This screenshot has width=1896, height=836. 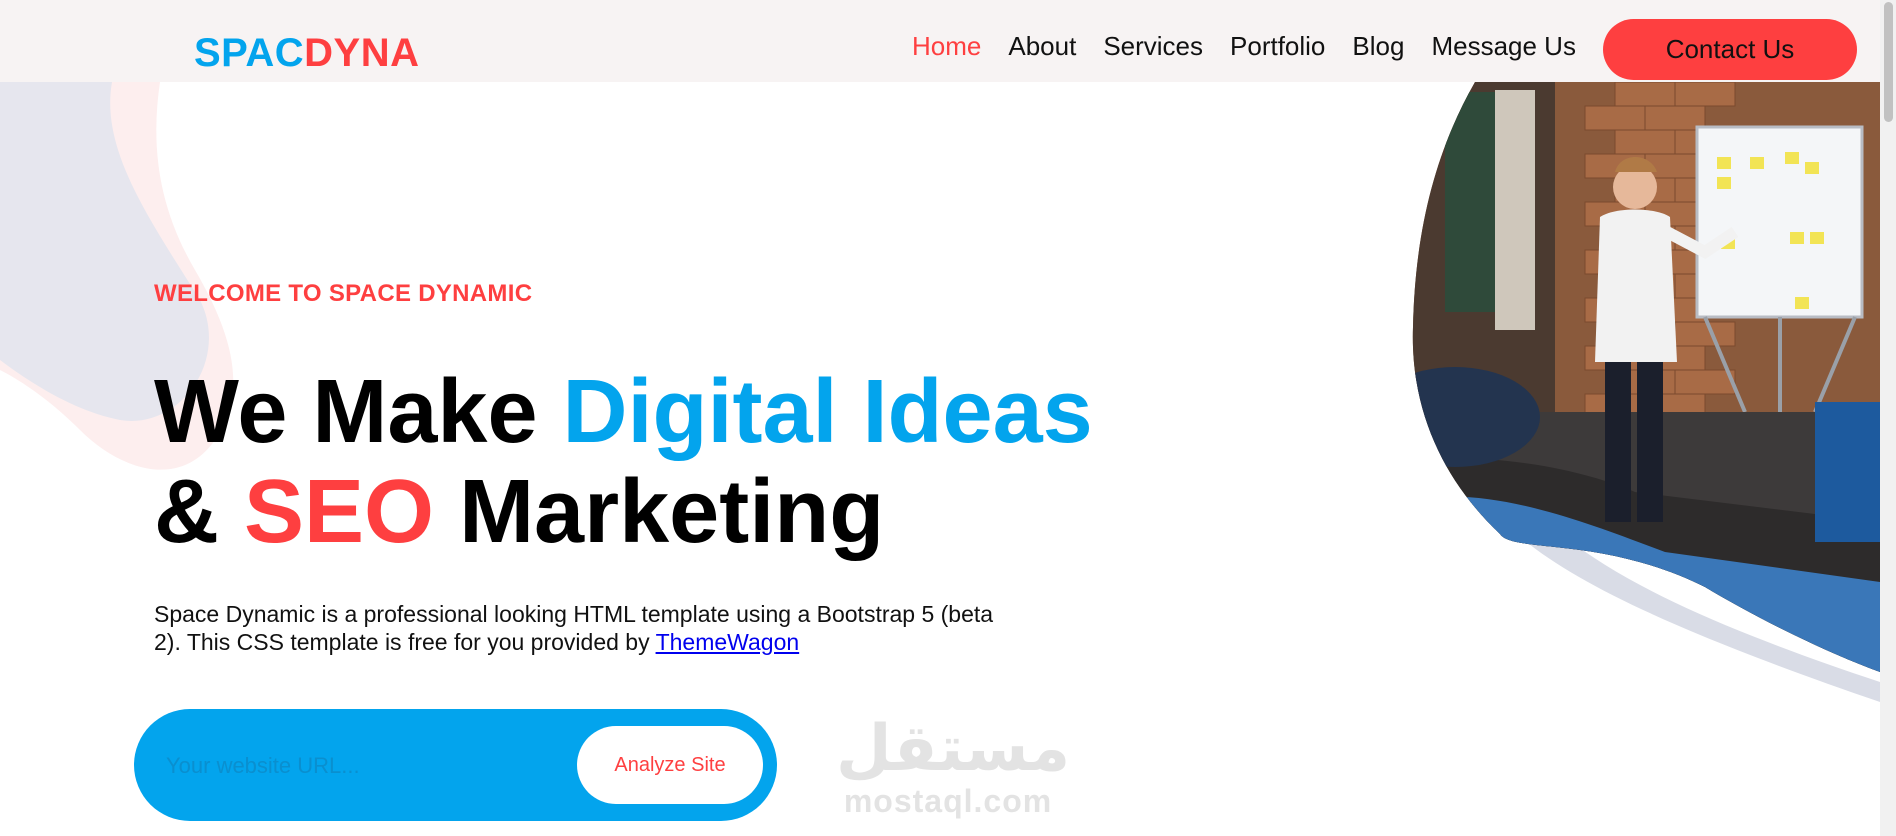 I want to click on url-search-form: Analyze Site, so click(x=455, y=765).